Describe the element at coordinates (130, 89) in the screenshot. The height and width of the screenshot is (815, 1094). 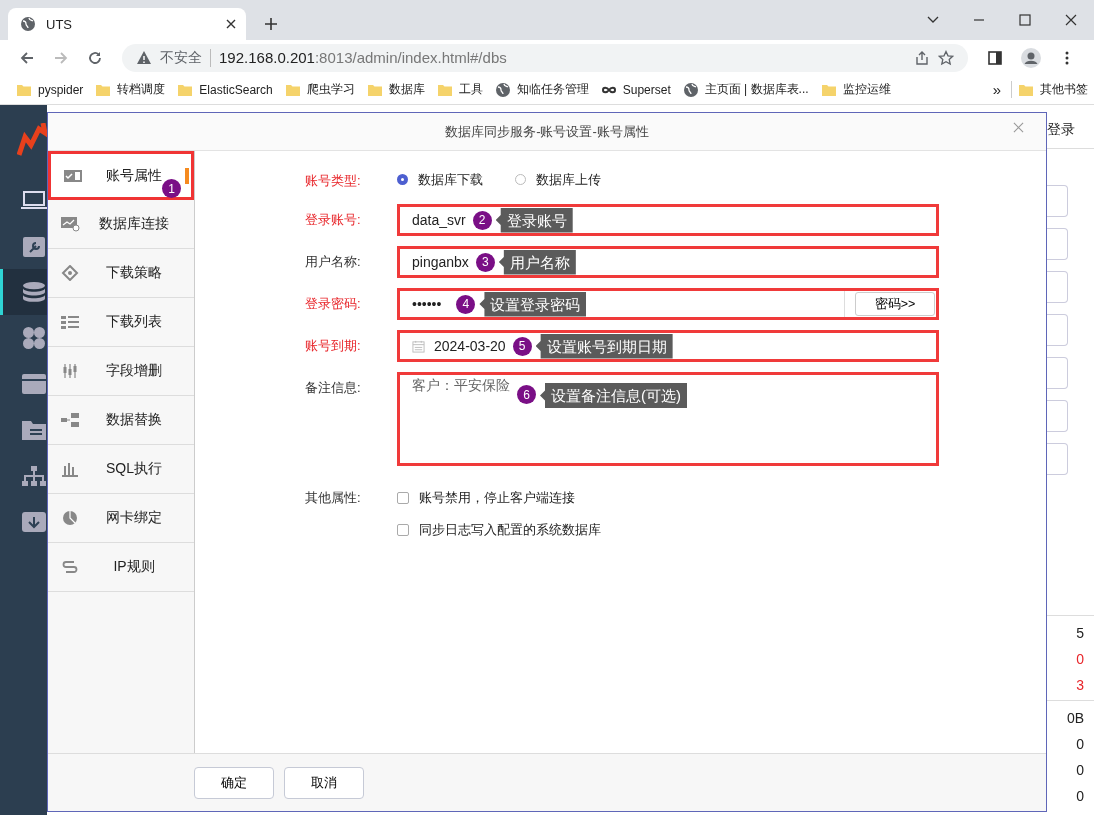
I see `bookmark-item: 转档调度` at that location.